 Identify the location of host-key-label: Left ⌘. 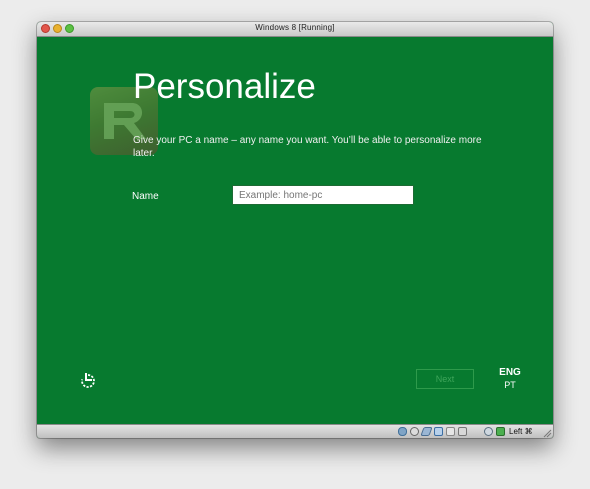
(521, 431).